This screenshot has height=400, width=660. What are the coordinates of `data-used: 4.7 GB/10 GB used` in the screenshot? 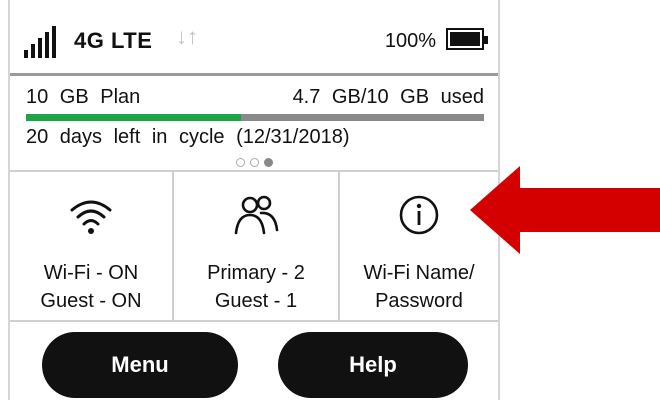 It's located at (388, 97).